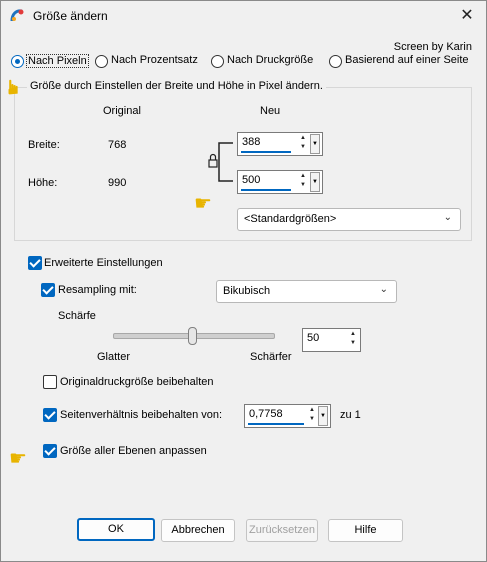 This screenshot has height=562, width=487. What do you see at coordinates (97, 290) in the screenshot?
I see `resampling-label: Resampling mit:` at bounding box center [97, 290].